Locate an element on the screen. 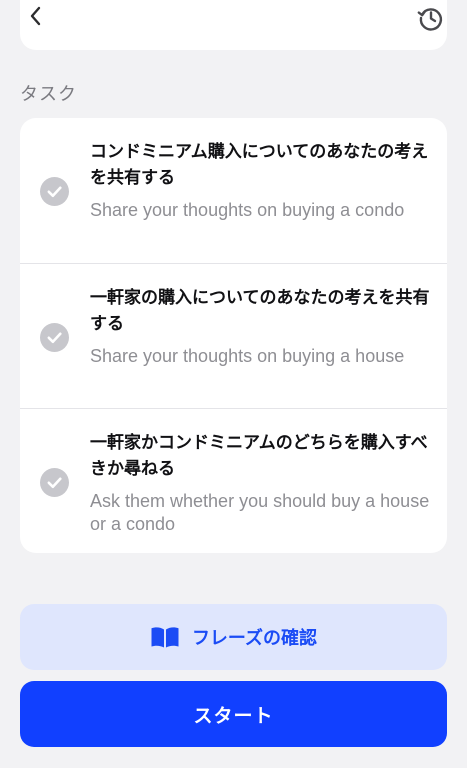 Image resolution: width=467 pixels, height=768 pixels. start-label: スタート is located at coordinates (233, 715).